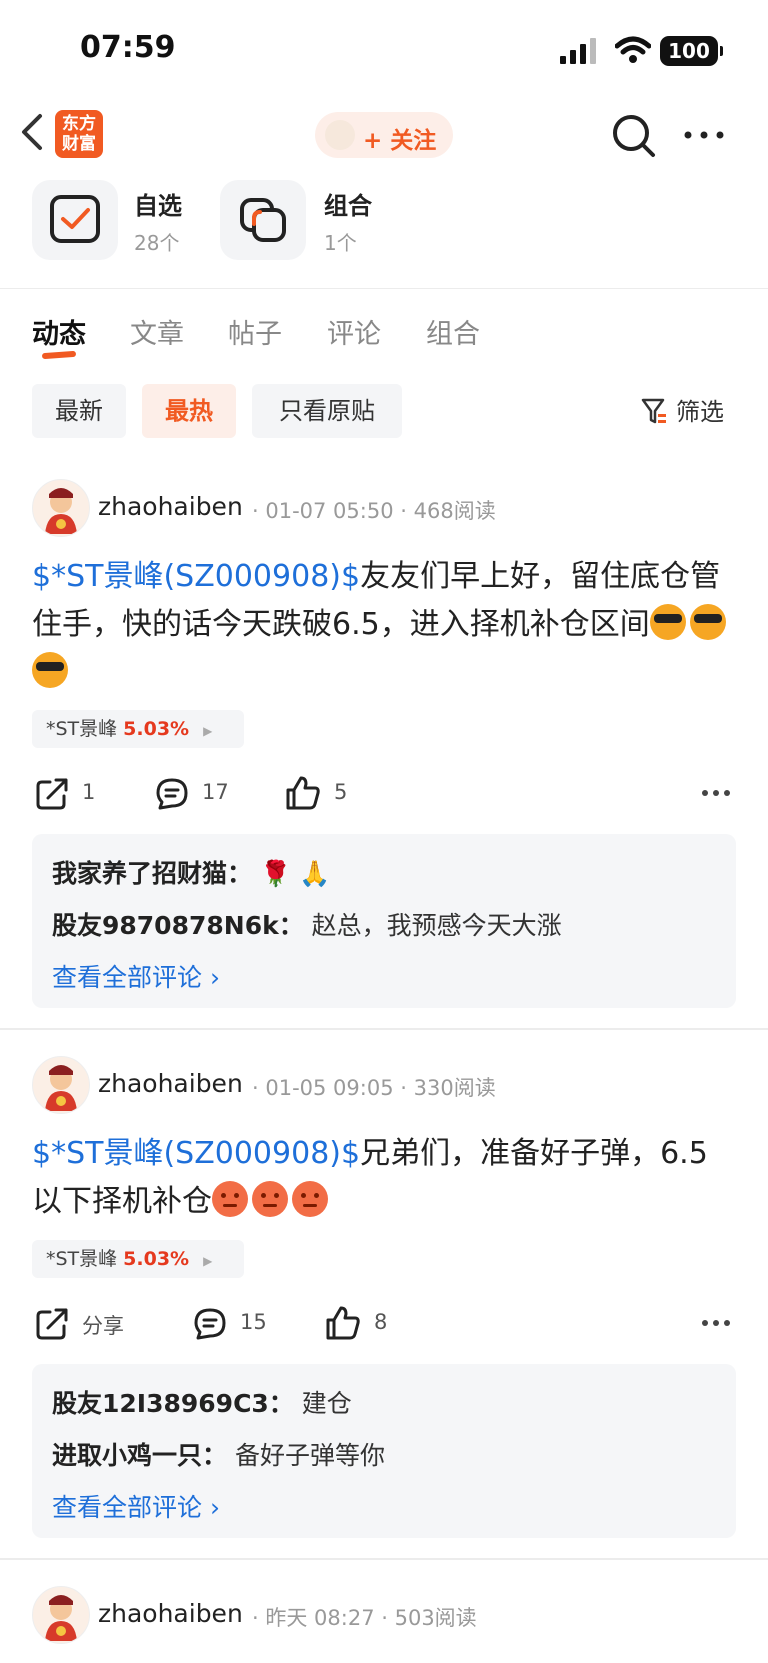  Describe the element at coordinates (152, 873) in the screenshot. I see `commenter-name: 我家养了招财猫：` at that location.